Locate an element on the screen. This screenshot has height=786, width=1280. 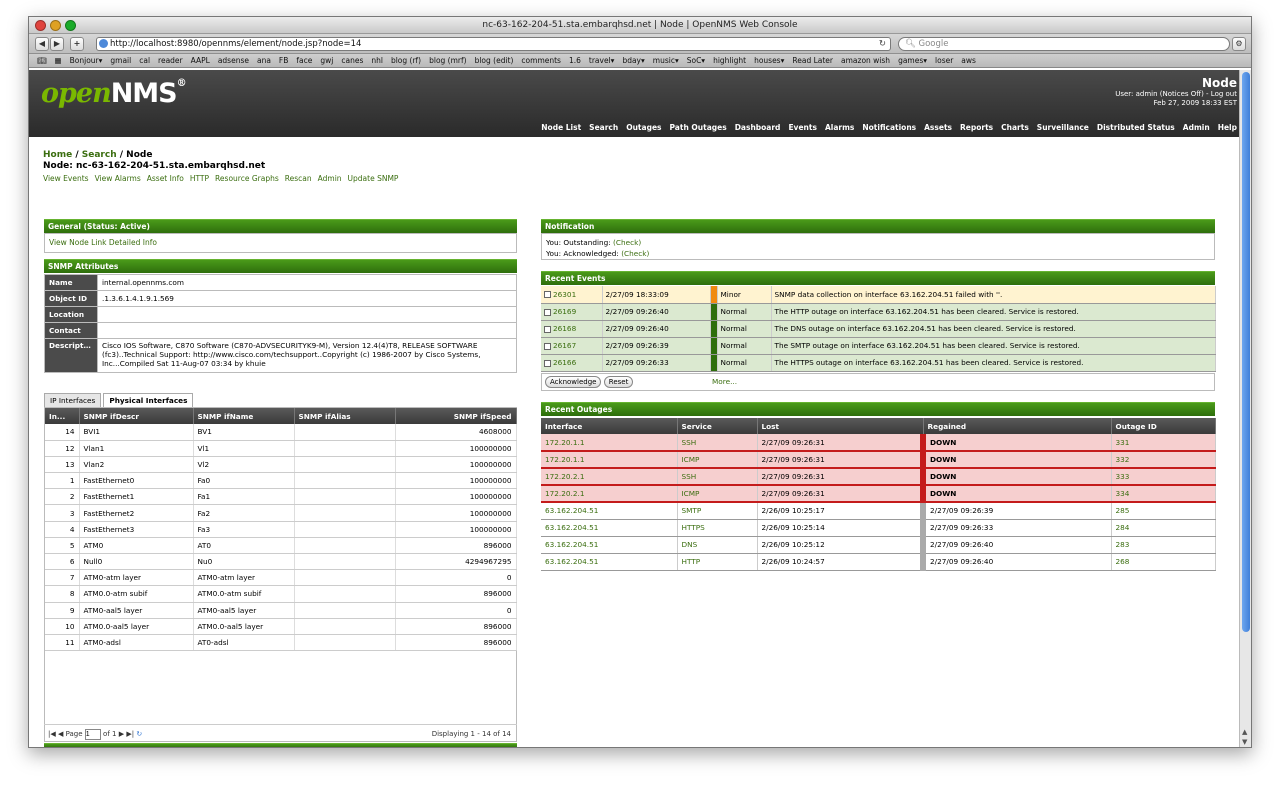
outage-service-link: SSH is located at coordinates (717, 443).